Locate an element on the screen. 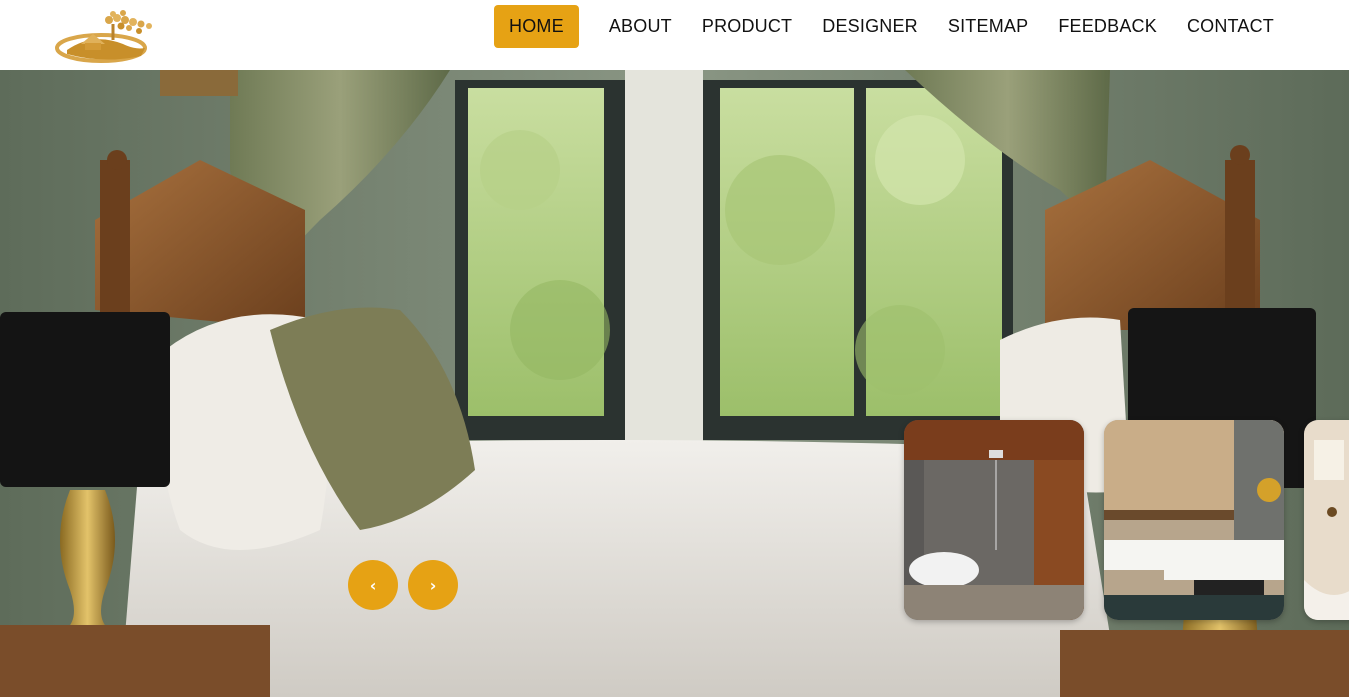 The width and height of the screenshot is (1349, 697). chevron-right-icon: › is located at coordinates (433, 585).